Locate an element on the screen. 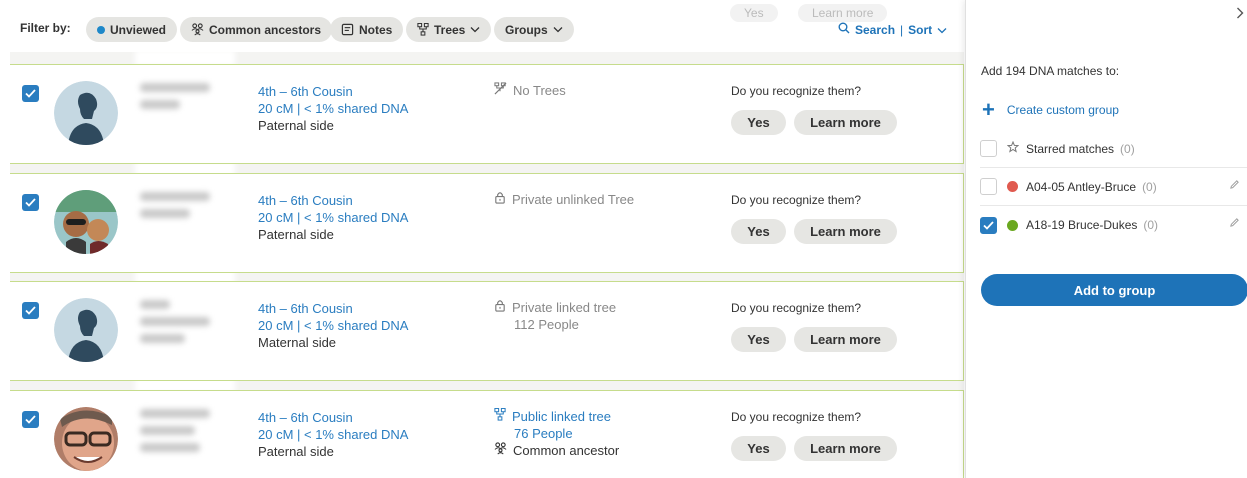 This screenshot has height=478, width=1247. group-row-starred: Starred matches (0) is located at coordinates (1113, 149).